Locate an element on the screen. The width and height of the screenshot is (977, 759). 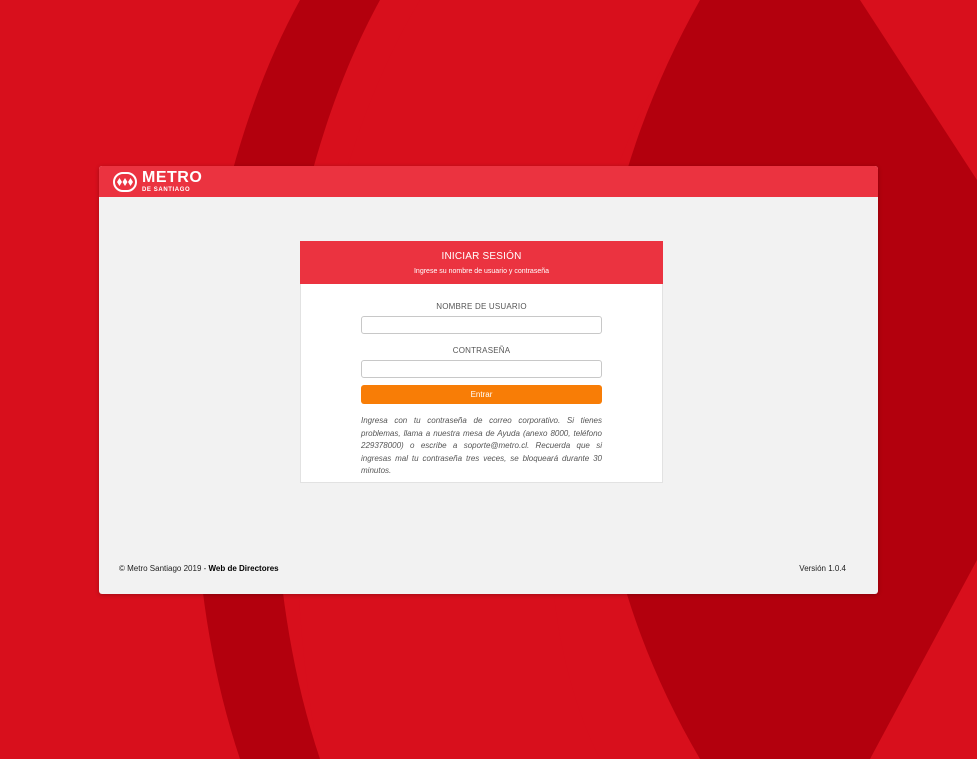
password-input is located at coordinates (481, 369).